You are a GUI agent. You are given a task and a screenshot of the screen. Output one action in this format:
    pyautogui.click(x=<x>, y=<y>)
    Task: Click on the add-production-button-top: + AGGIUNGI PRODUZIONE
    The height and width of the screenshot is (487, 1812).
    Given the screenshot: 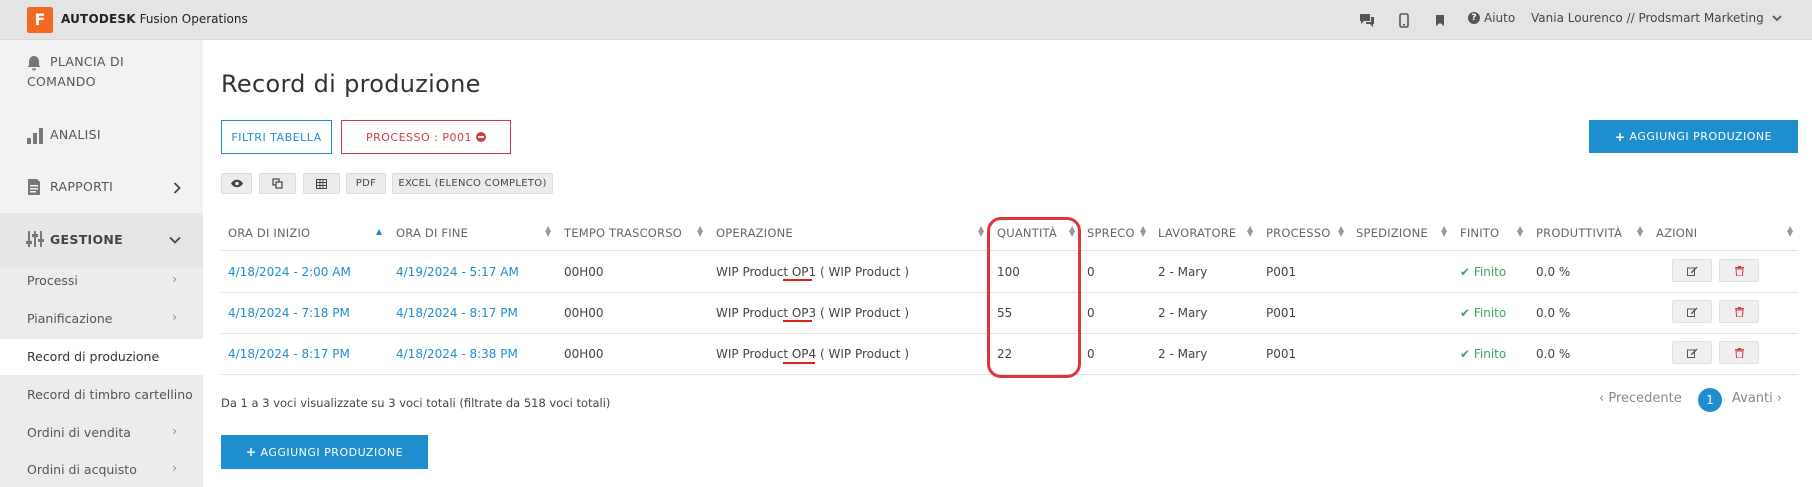 What is the action you would take?
    pyautogui.click(x=1693, y=136)
    